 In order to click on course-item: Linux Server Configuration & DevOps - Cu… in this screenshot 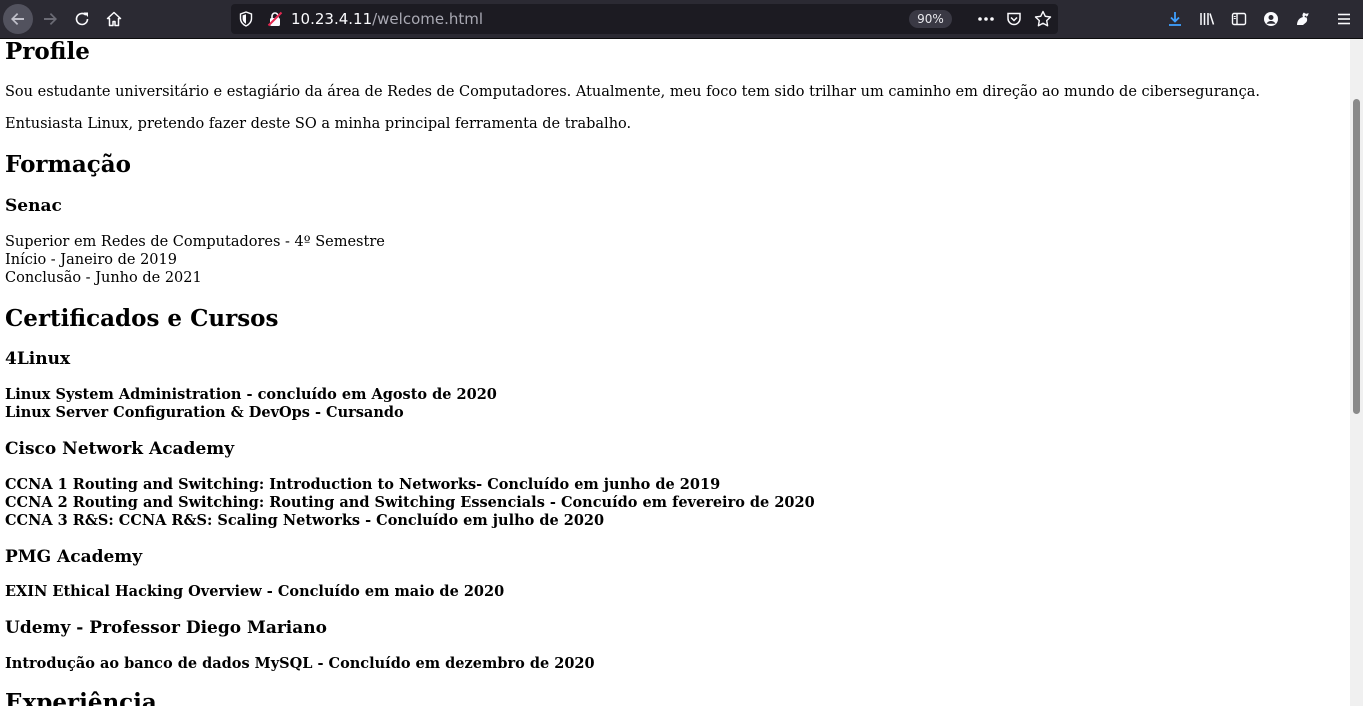, I will do `click(204, 412)`.